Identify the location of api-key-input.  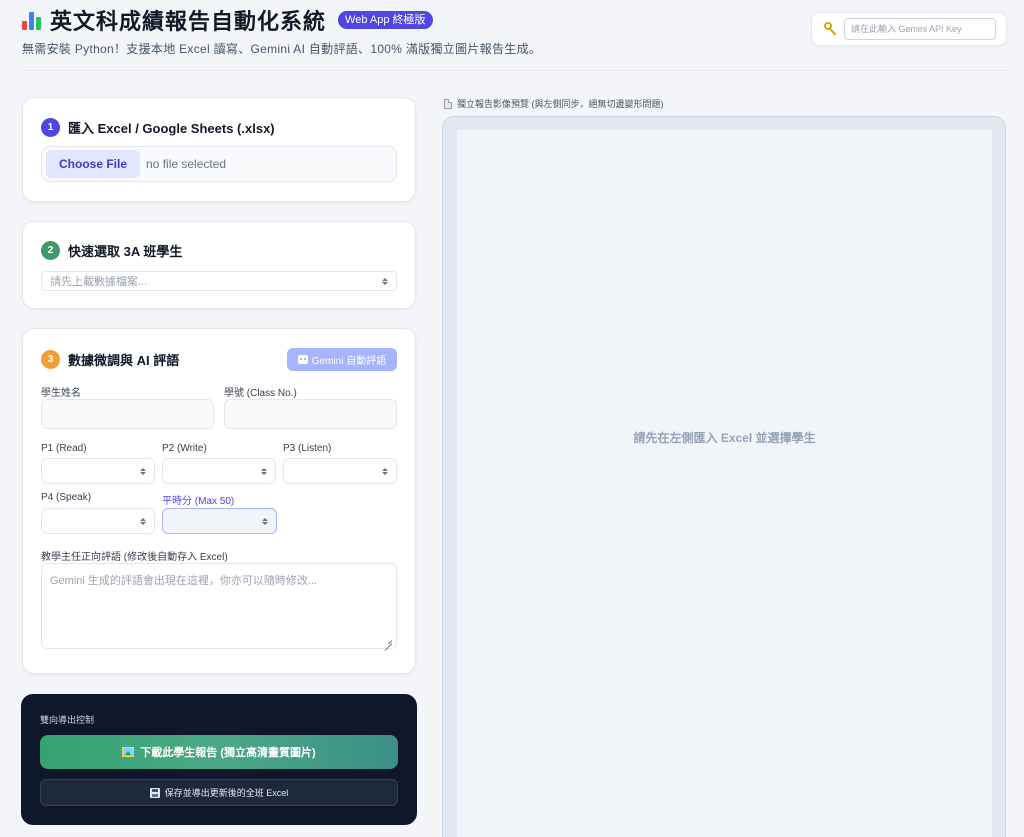
(920, 29).